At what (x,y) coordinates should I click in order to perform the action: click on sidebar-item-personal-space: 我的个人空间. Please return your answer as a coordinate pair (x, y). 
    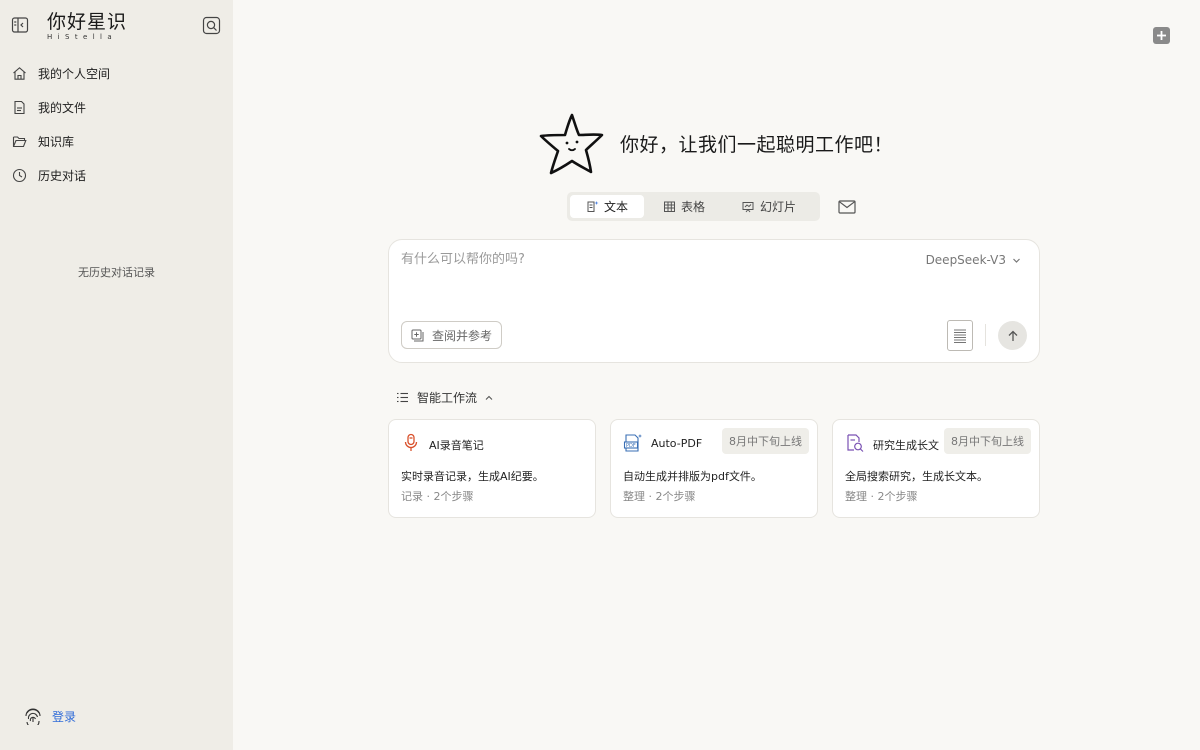
    Looking at the image, I should click on (116, 73).